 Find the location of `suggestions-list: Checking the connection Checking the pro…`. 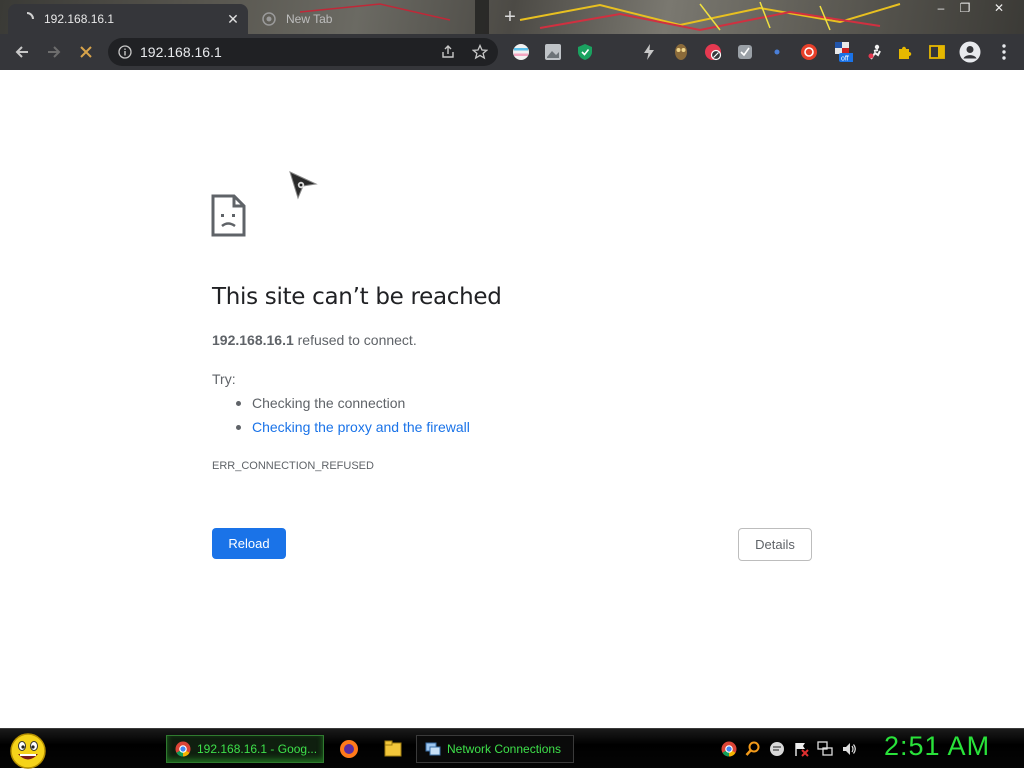

suggestions-list: Checking the connection Checking the pro… is located at coordinates (353, 419).